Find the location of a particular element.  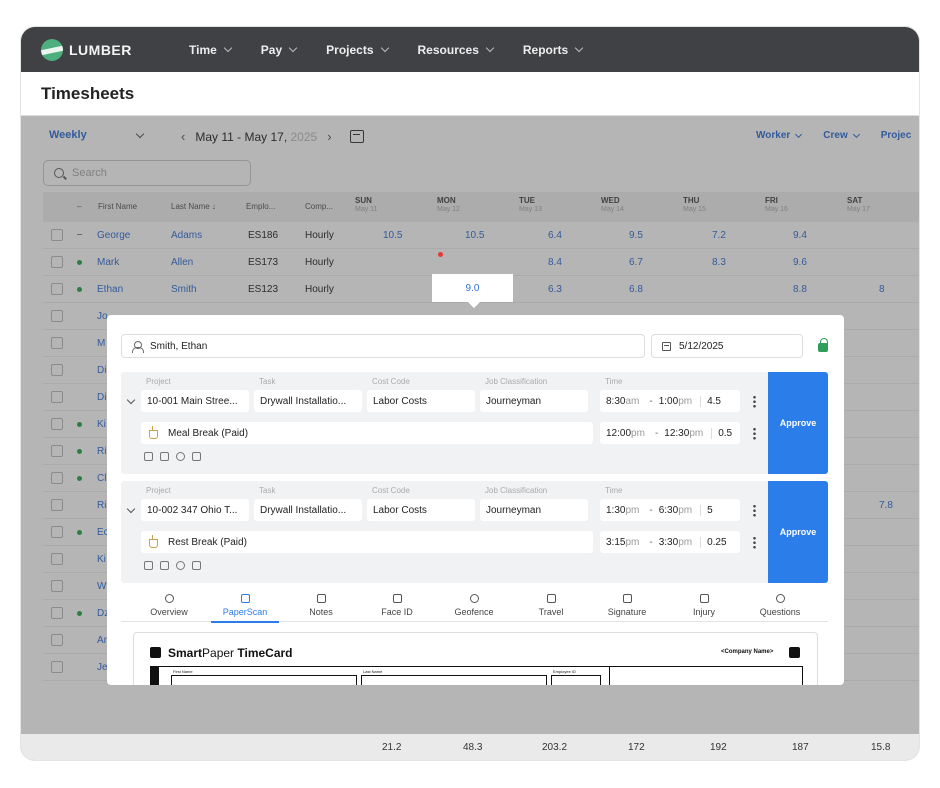

tab-paperscan: PaperScan is located at coordinates (245, 605).